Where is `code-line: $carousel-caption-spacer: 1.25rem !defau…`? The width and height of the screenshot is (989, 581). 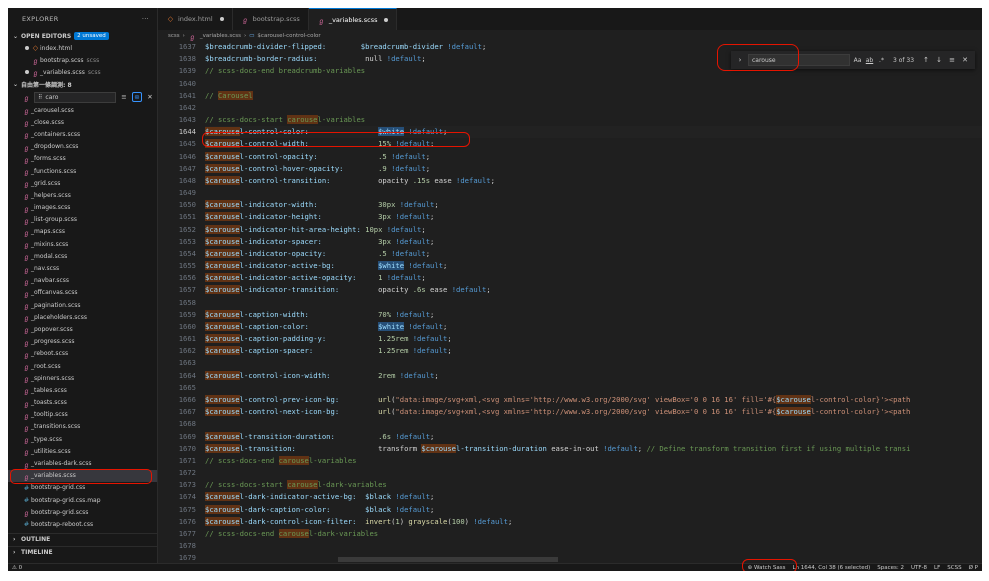 code-line: $carousel-caption-spacer: 1.25rem !defau… is located at coordinates (593, 351).